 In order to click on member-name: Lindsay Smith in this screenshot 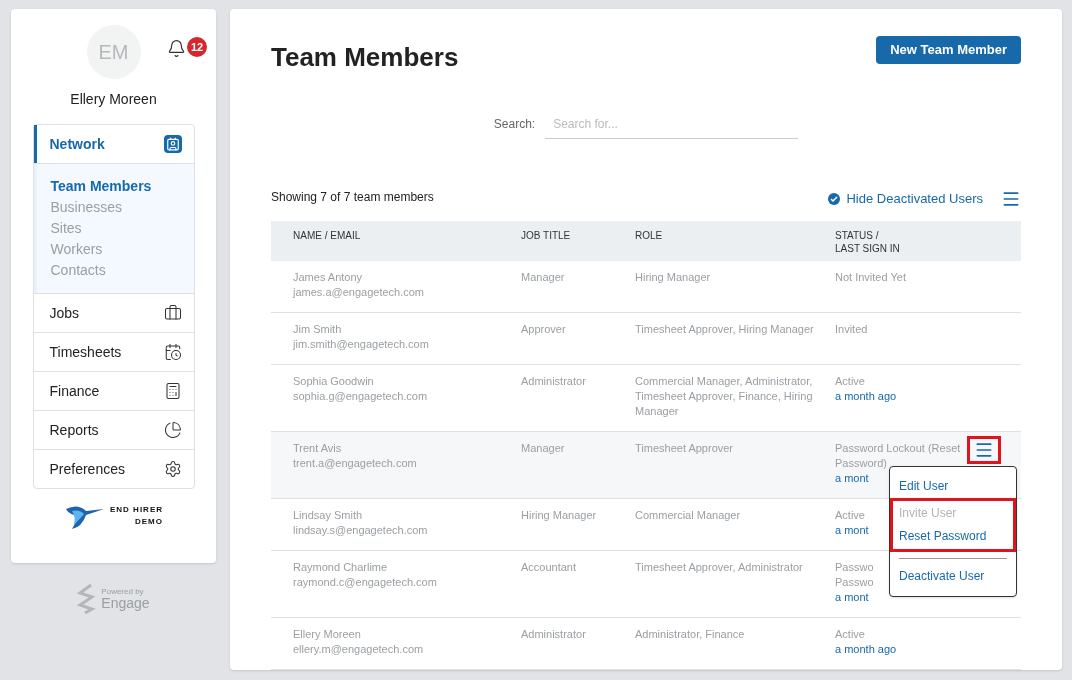, I will do `click(328, 515)`.